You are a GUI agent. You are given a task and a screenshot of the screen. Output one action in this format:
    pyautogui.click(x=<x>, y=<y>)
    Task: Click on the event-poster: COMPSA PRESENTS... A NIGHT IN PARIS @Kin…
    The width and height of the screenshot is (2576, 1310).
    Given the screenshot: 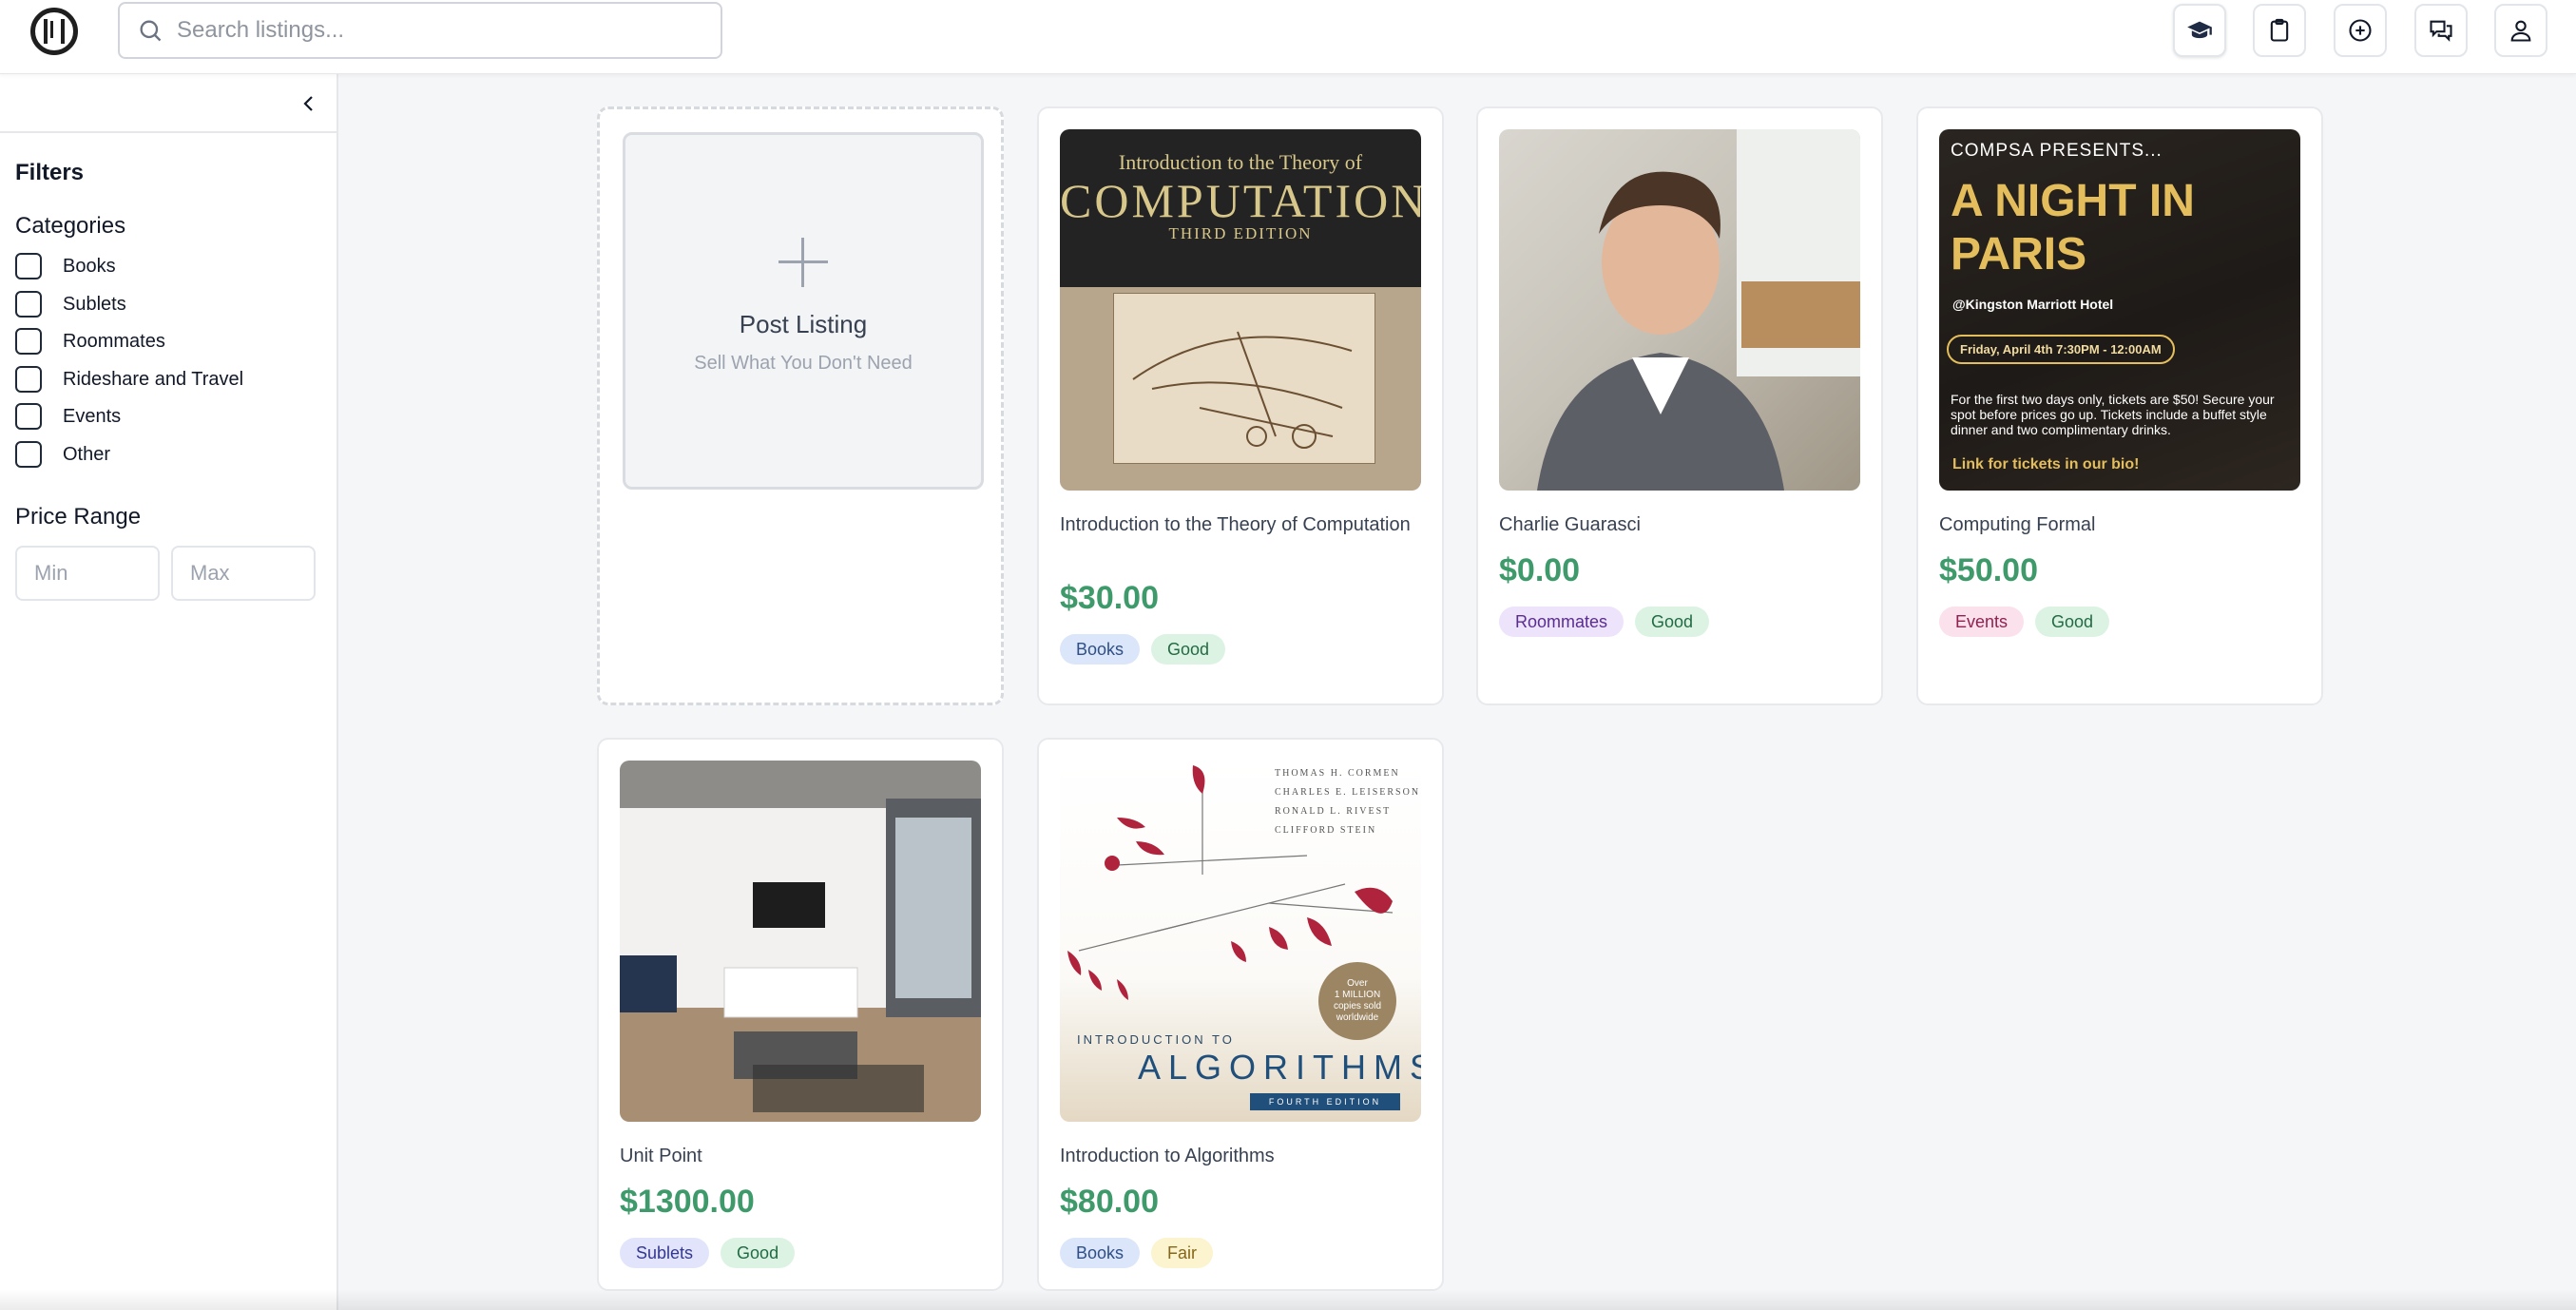 What is the action you would take?
    pyautogui.click(x=2119, y=310)
    